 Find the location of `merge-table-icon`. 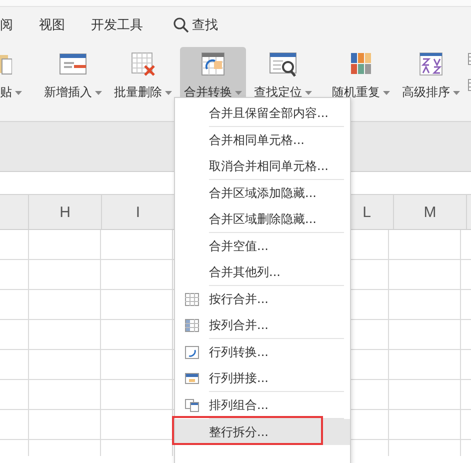

merge-table-icon is located at coordinates (213, 64).